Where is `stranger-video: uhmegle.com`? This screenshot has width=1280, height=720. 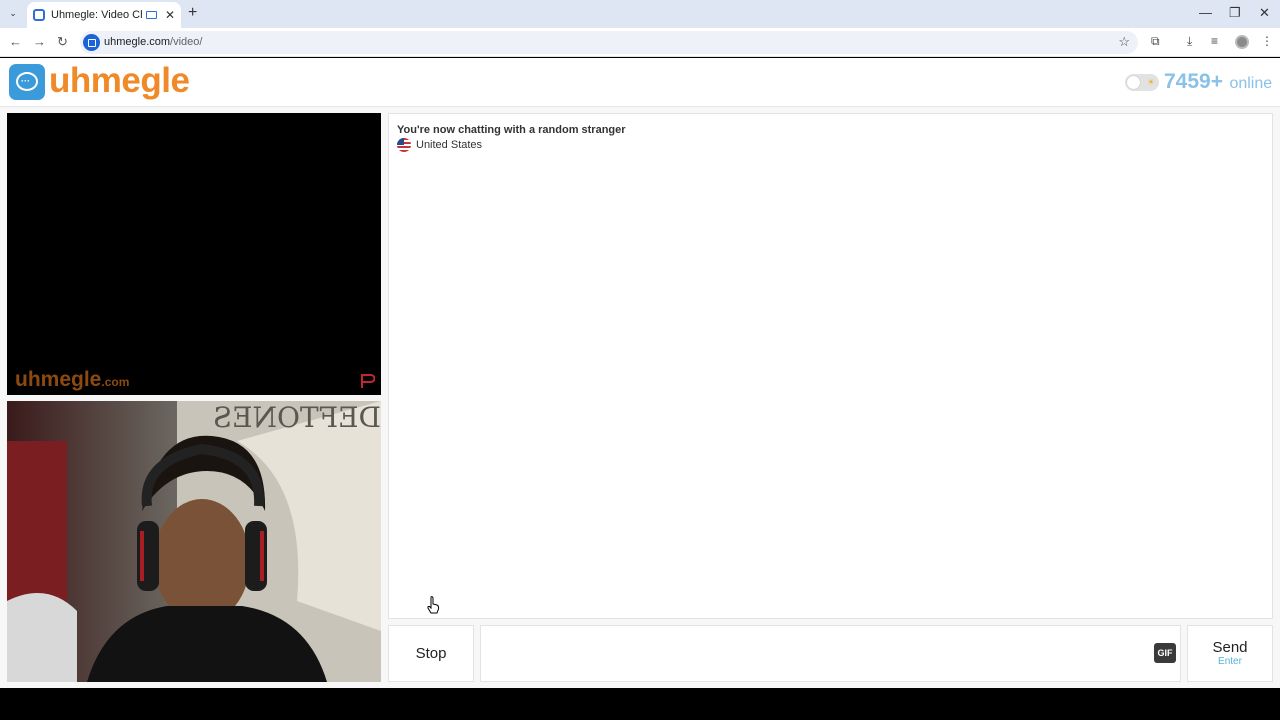 stranger-video: uhmegle.com is located at coordinates (194, 254).